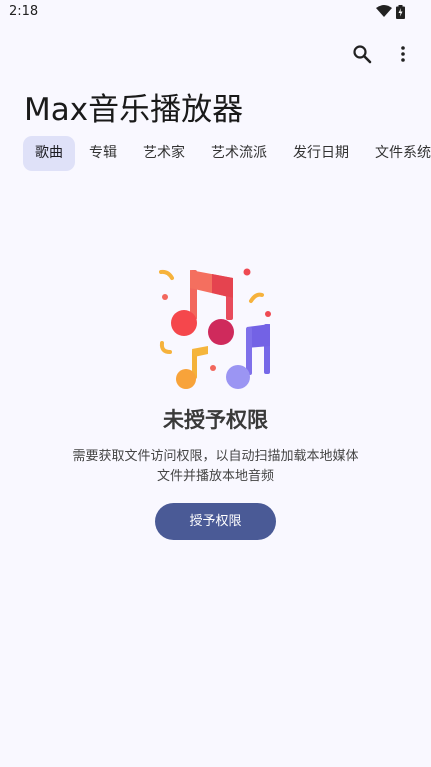 This screenshot has width=431, height=767. Describe the element at coordinates (384, 11) in the screenshot. I see `wifi-icon` at that location.